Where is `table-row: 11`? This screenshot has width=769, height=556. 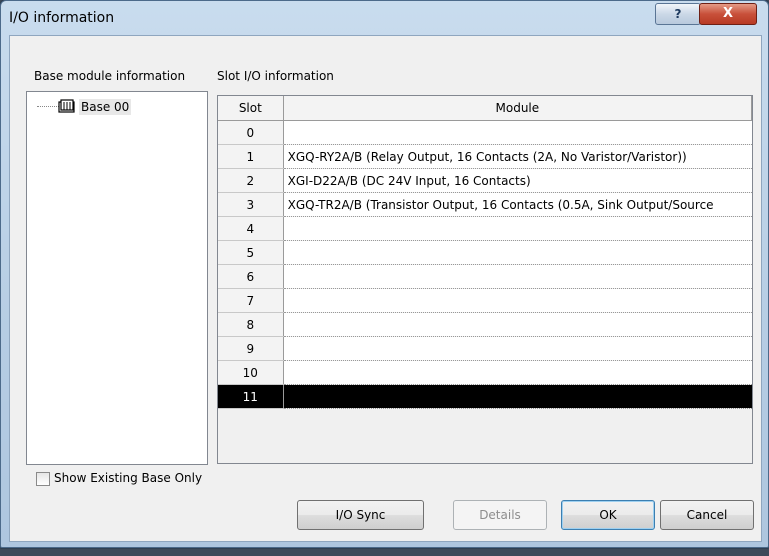
table-row: 11 is located at coordinates (485, 396).